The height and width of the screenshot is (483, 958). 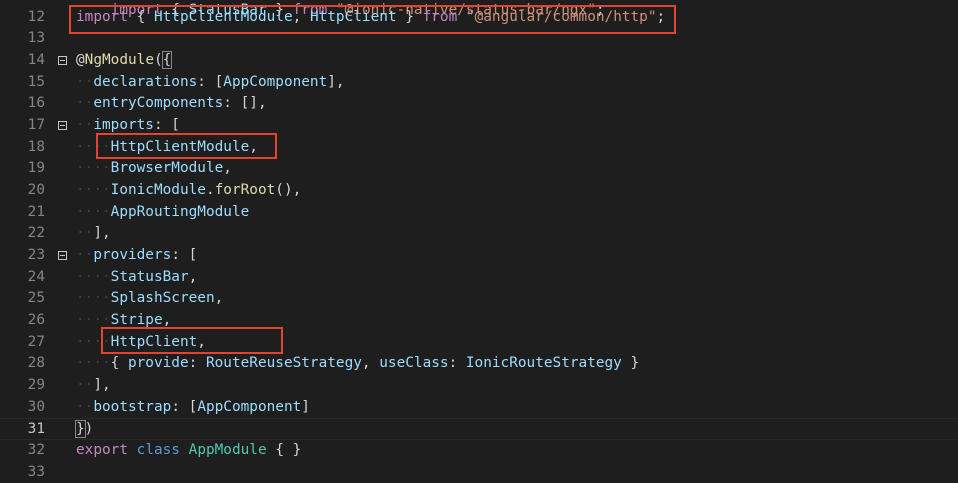 I want to click on code-line-32: 32 export class AppModule { }, so click(x=479, y=451).